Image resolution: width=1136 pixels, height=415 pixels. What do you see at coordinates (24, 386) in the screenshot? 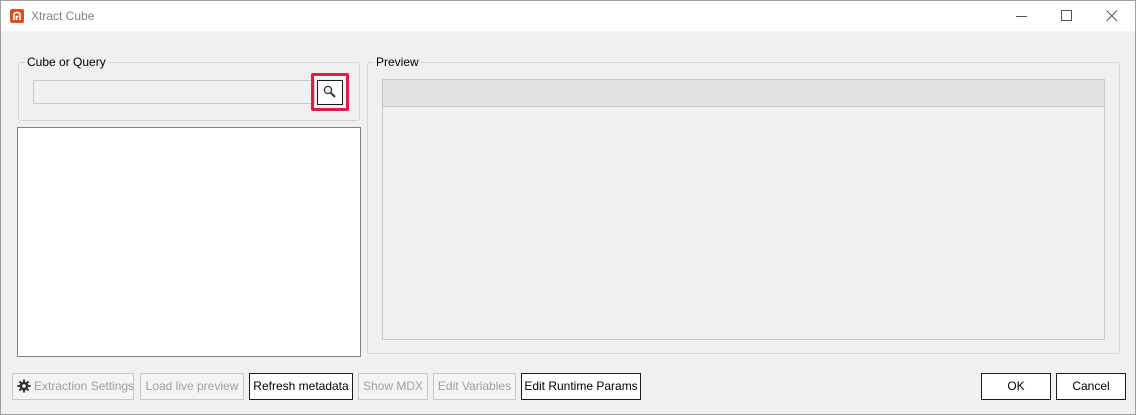
I see `gear-icon` at bounding box center [24, 386].